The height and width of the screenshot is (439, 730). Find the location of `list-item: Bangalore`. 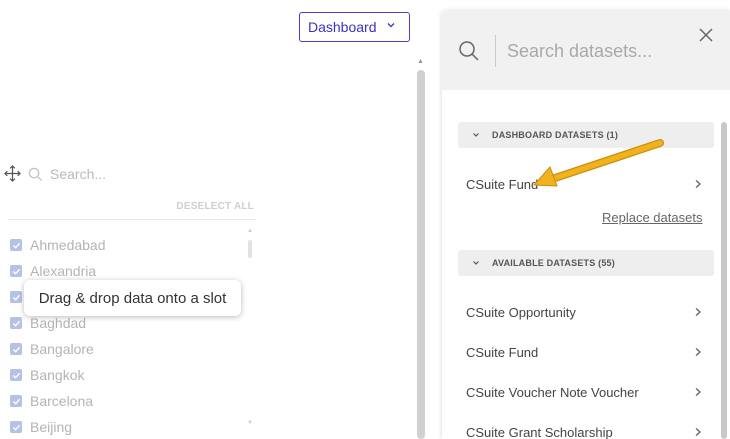

list-item: Bangalore is located at coordinates (130, 349).